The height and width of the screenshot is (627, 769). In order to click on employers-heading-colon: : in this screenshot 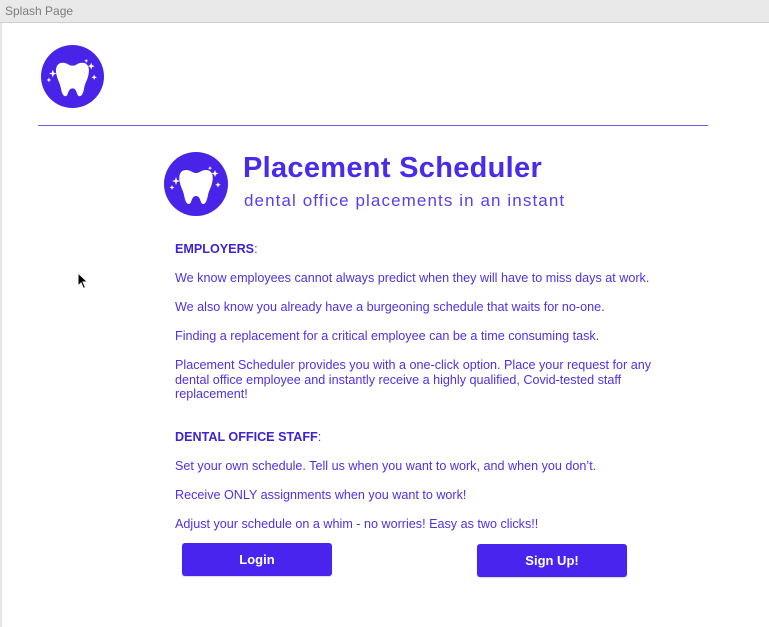, I will do `click(256, 249)`.